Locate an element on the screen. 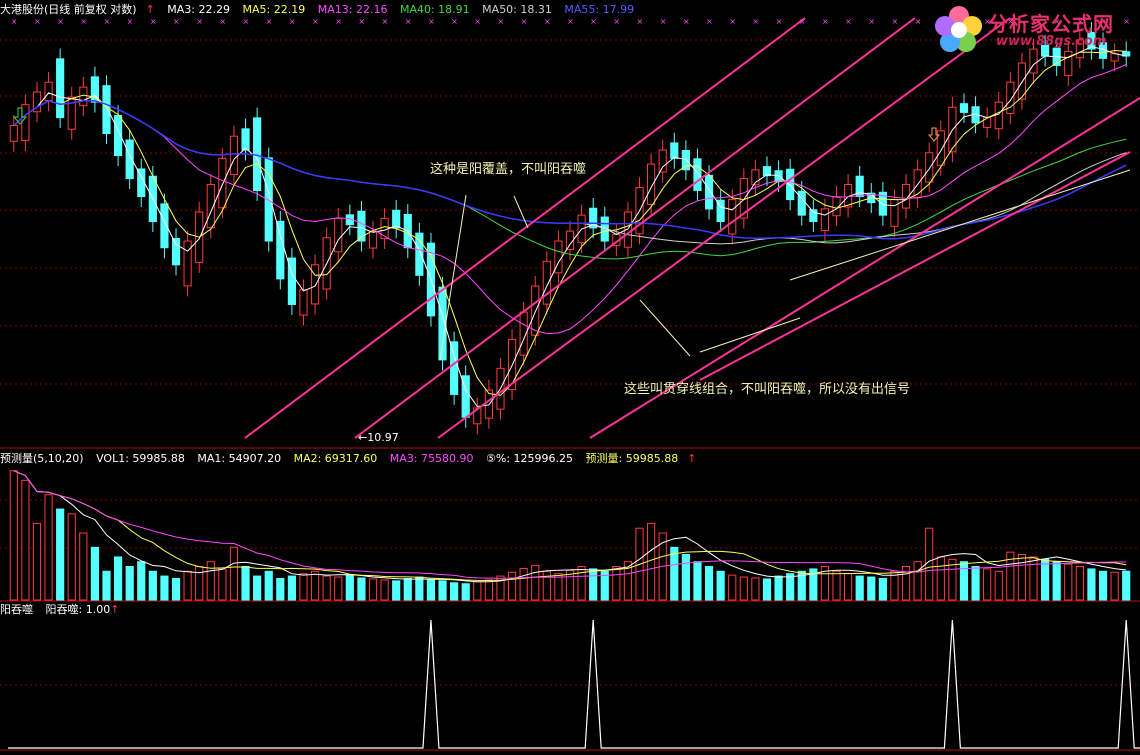 The image size is (1140, 755). ma5-label: MA5: 22.19 is located at coordinates (274, 9).